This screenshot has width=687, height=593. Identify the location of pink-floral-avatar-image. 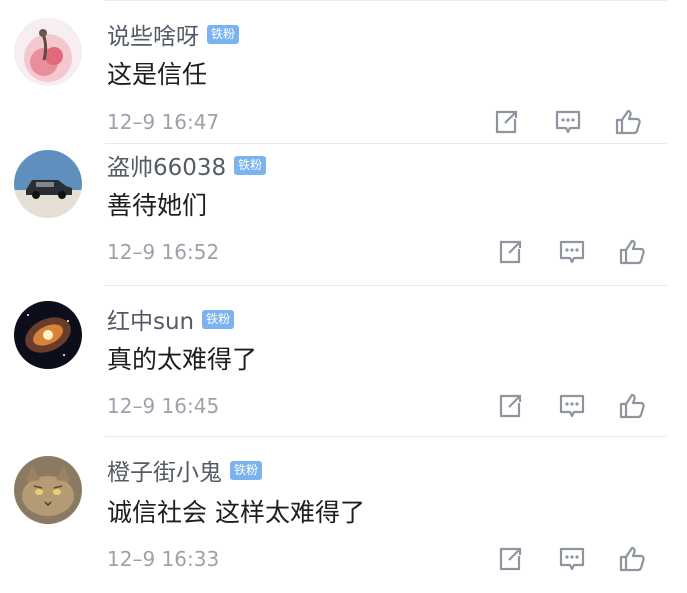
(48, 52).